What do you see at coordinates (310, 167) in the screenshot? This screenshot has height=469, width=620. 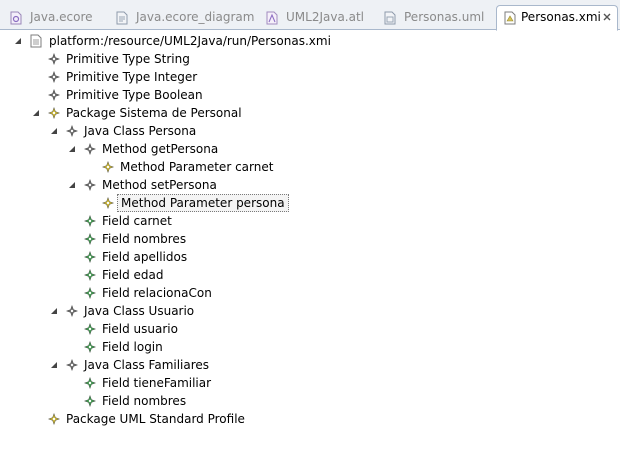 I see `tree-node: Method Parameter carnet` at bounding box center [310, 167].